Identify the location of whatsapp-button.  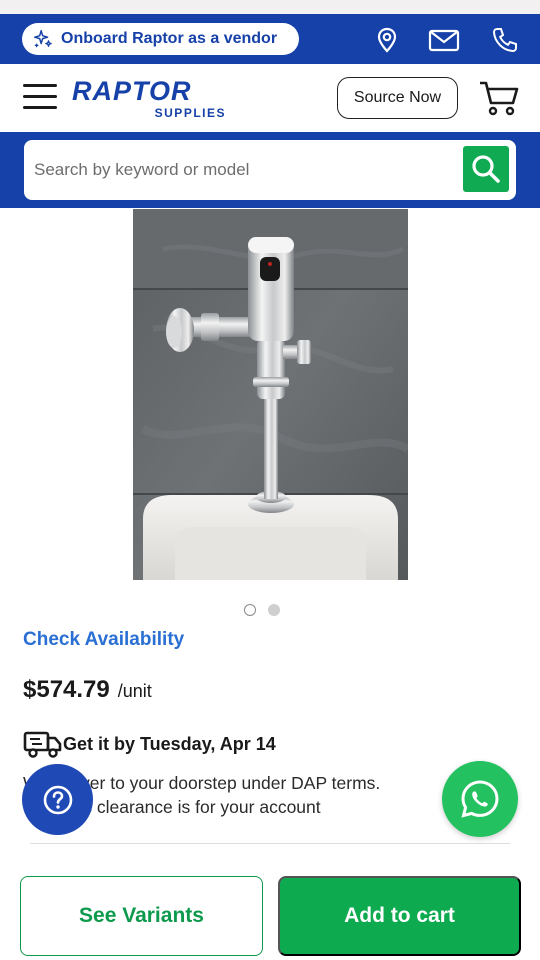
(480, 799).